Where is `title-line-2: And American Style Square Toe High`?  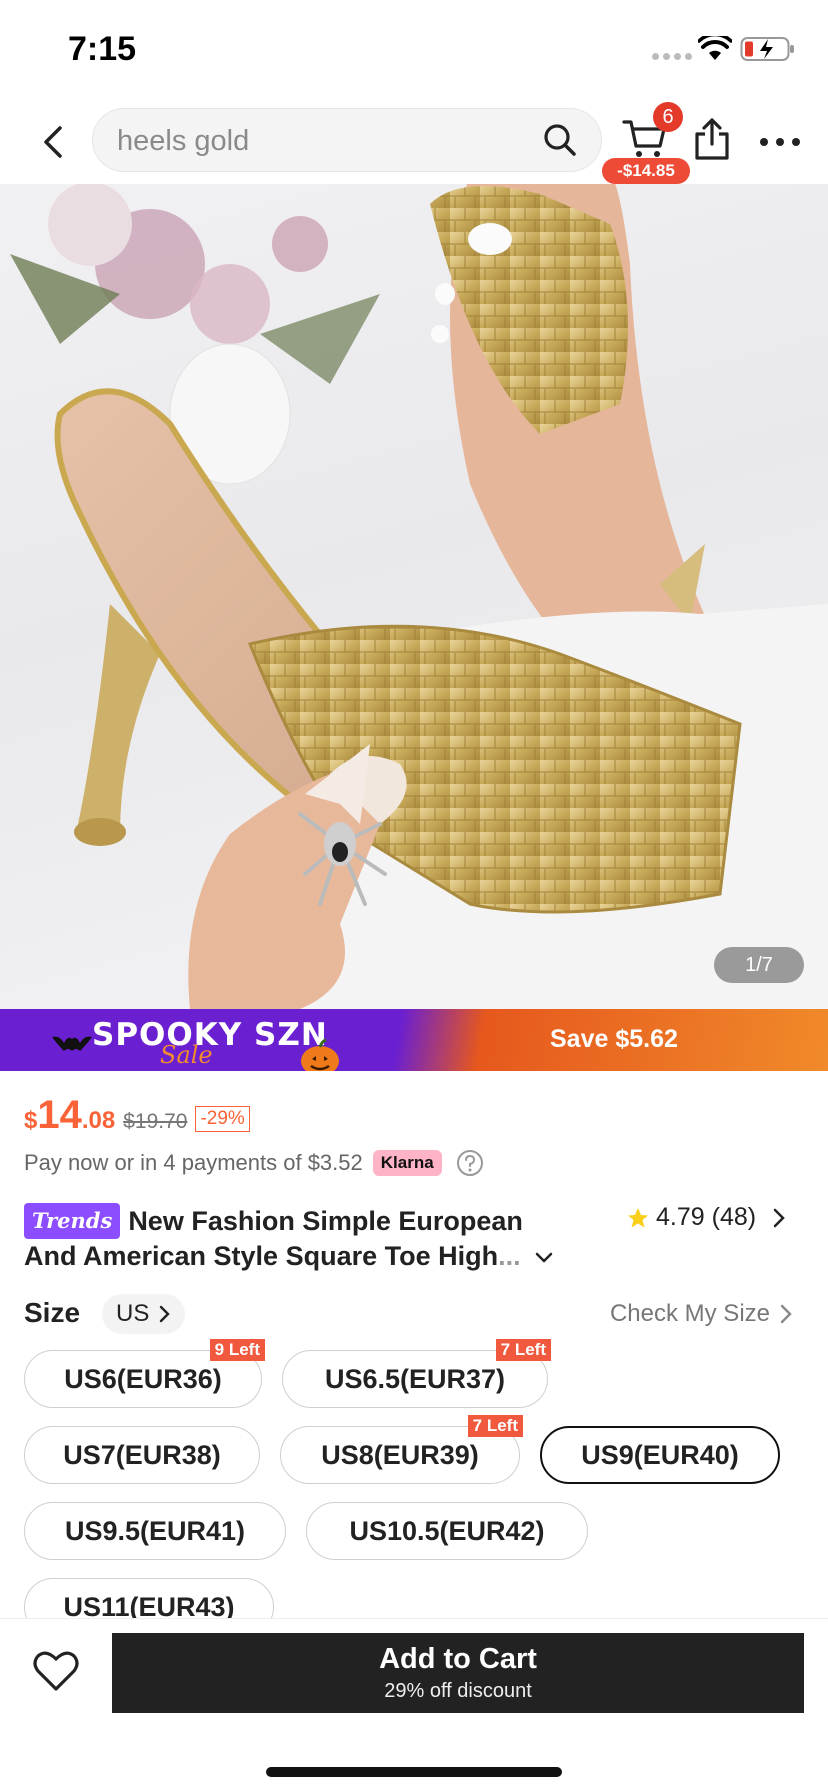 title-line-2: And American Style Square Toe High is located at coordinates (261, 1256).